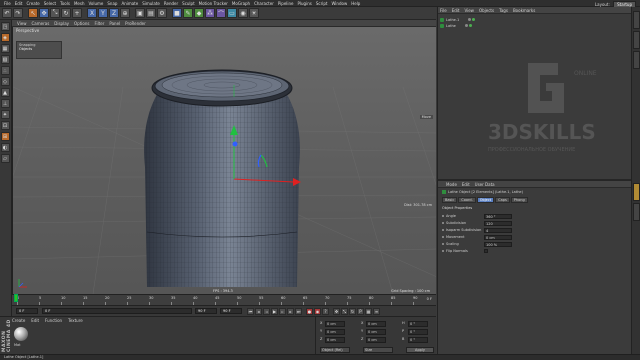 This screenshot has height=360, width=640. What do you see at coordinates (5, 92) in the screenshot?
I see `polygons-mode-icon: ▲` at bounding box center [5, 92].